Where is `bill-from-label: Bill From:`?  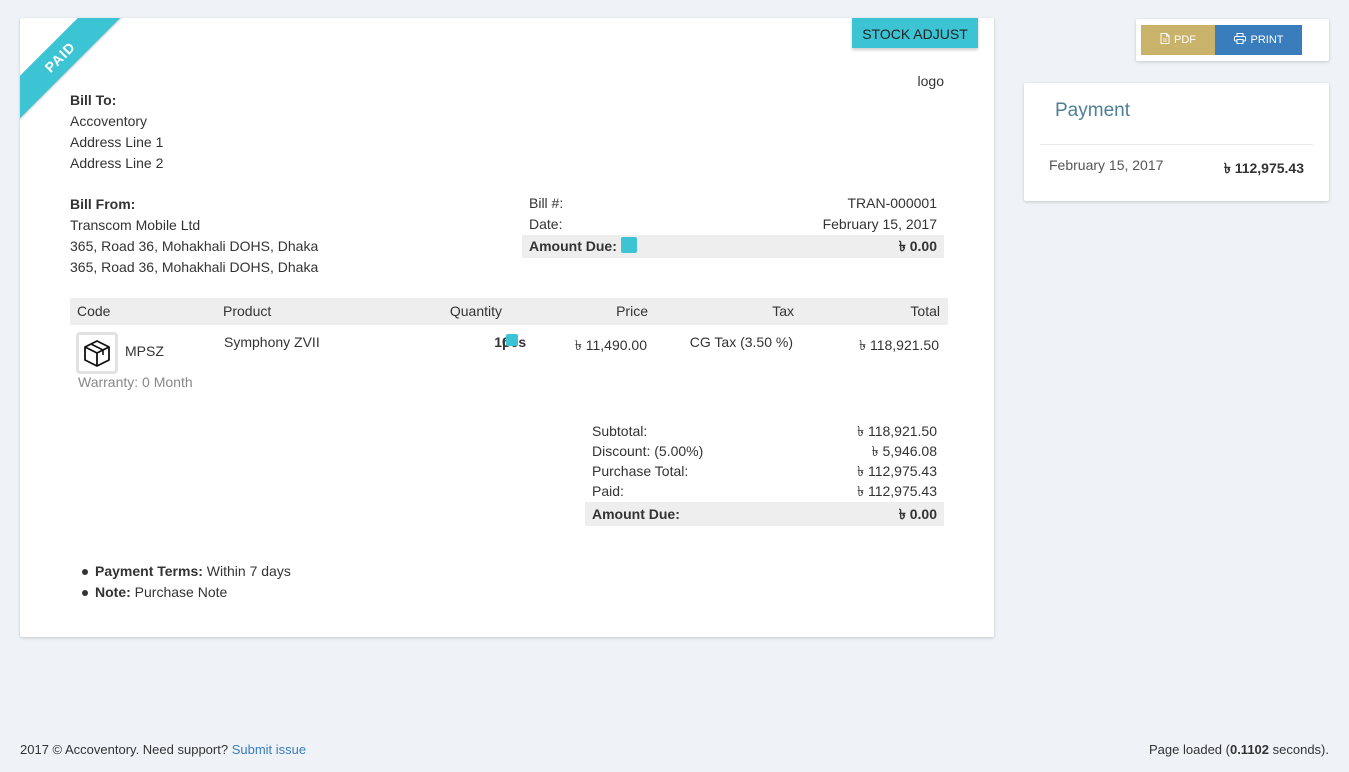 bill-from-label: Bill From: is located at coordinates (103, 204).